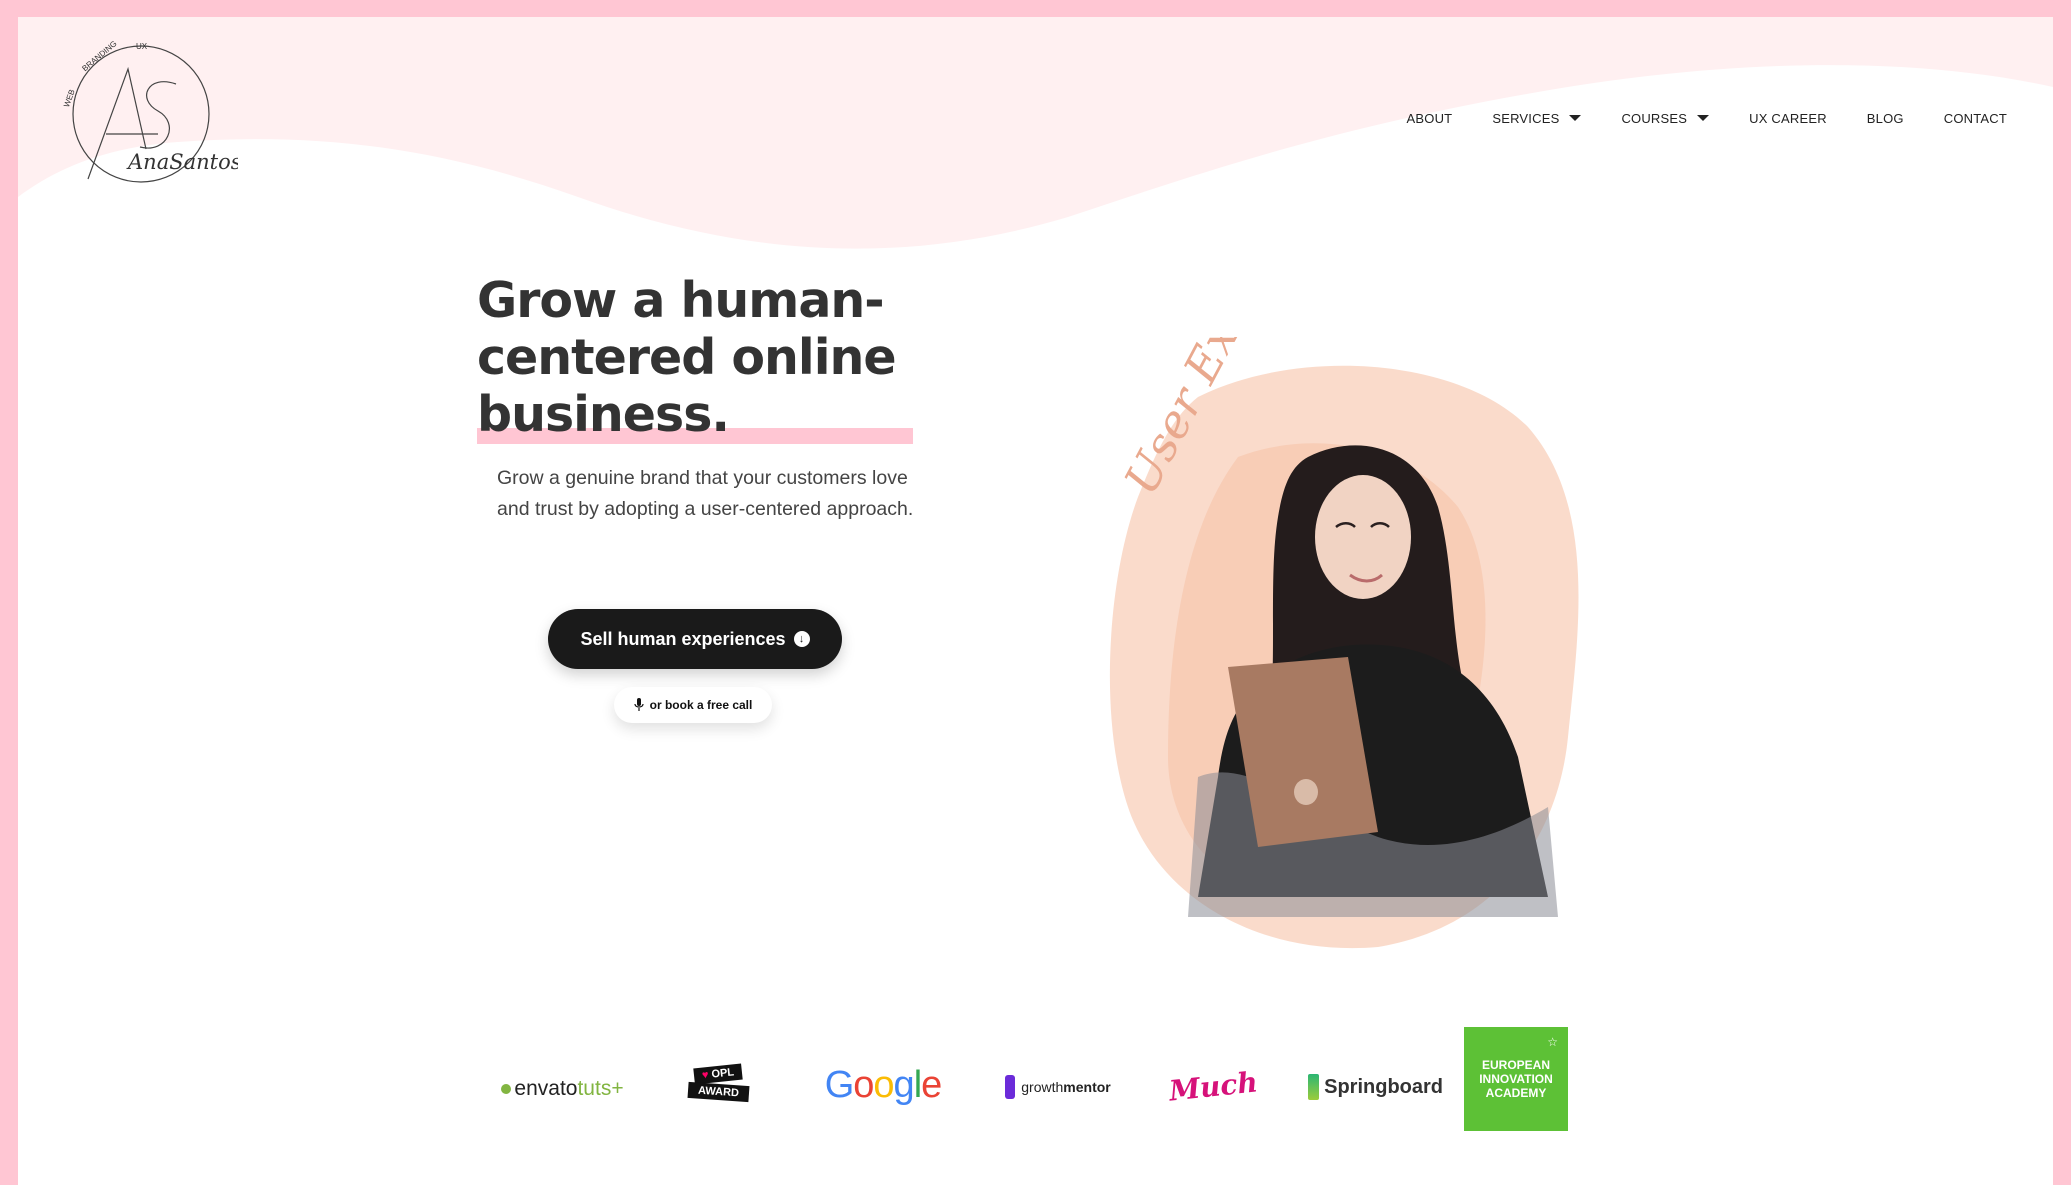 This screenshot has height=1185, width=2071. What do you see at coordinates (1010, 1087) in the screenshot?
I see `flame-icon` at bounding box center [1010, 1087].